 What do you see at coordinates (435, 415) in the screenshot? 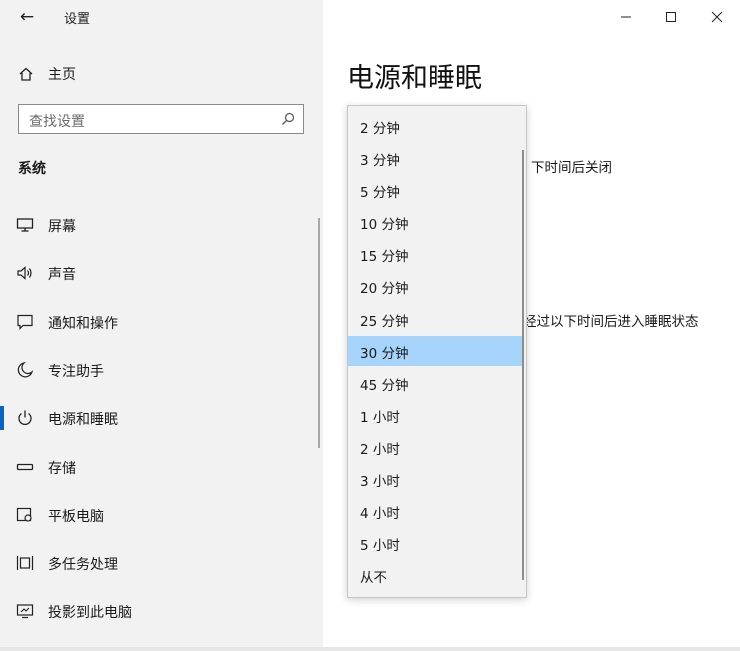
I see `dropdown-option: 1 小时` at bounding box center [435, 415].